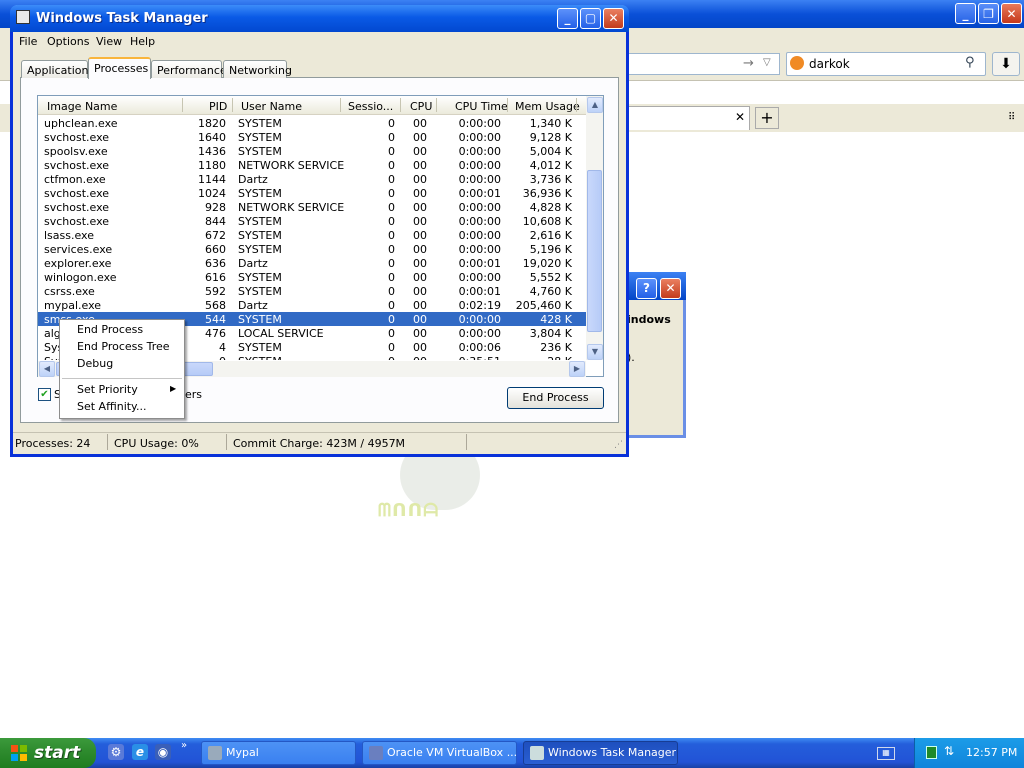  Describe the element at coordinates (173, 388) in the screenshot. I see `submenu-arrow-icon: ▶` at that location.